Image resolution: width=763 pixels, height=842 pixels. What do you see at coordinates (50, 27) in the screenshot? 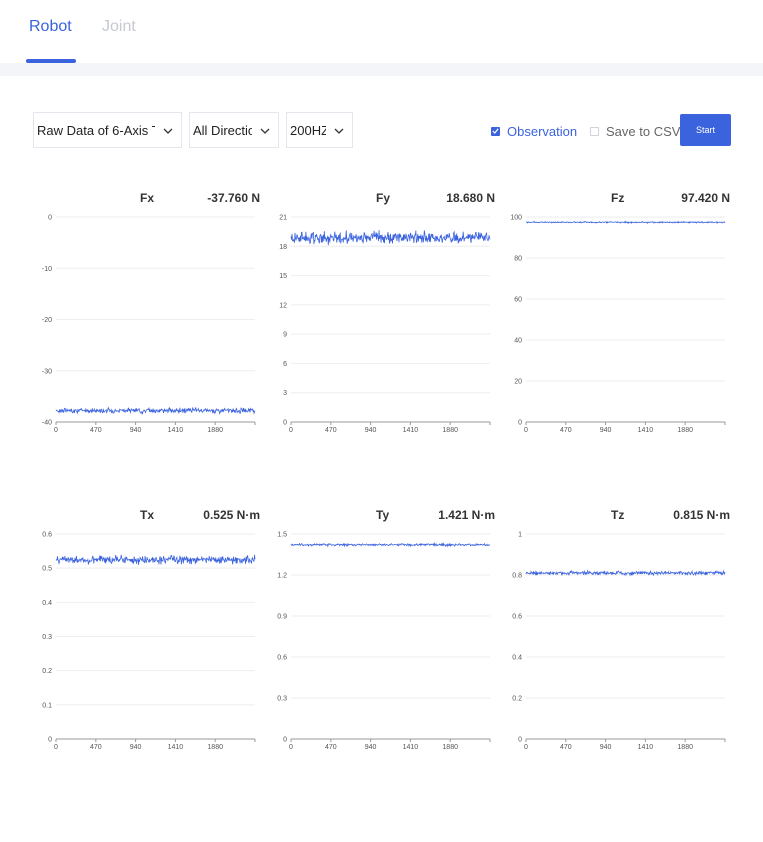
I see `tab-robot: Robot` at bounding box center [50, 27].